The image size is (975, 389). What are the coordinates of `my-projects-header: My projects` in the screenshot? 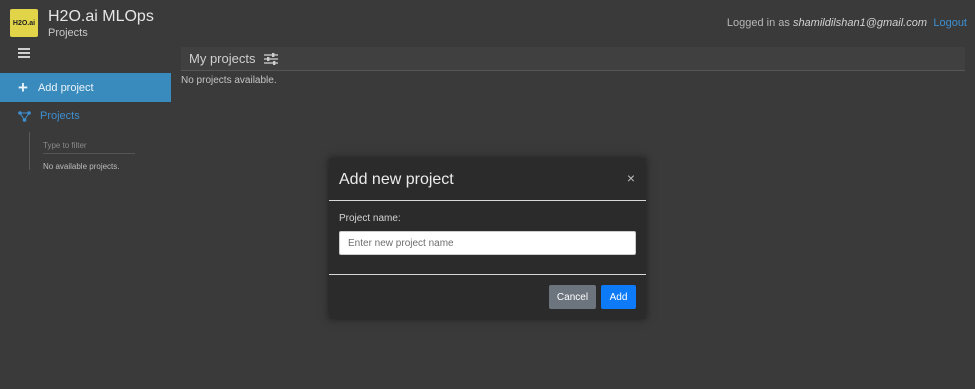 It's located at (573, 59).